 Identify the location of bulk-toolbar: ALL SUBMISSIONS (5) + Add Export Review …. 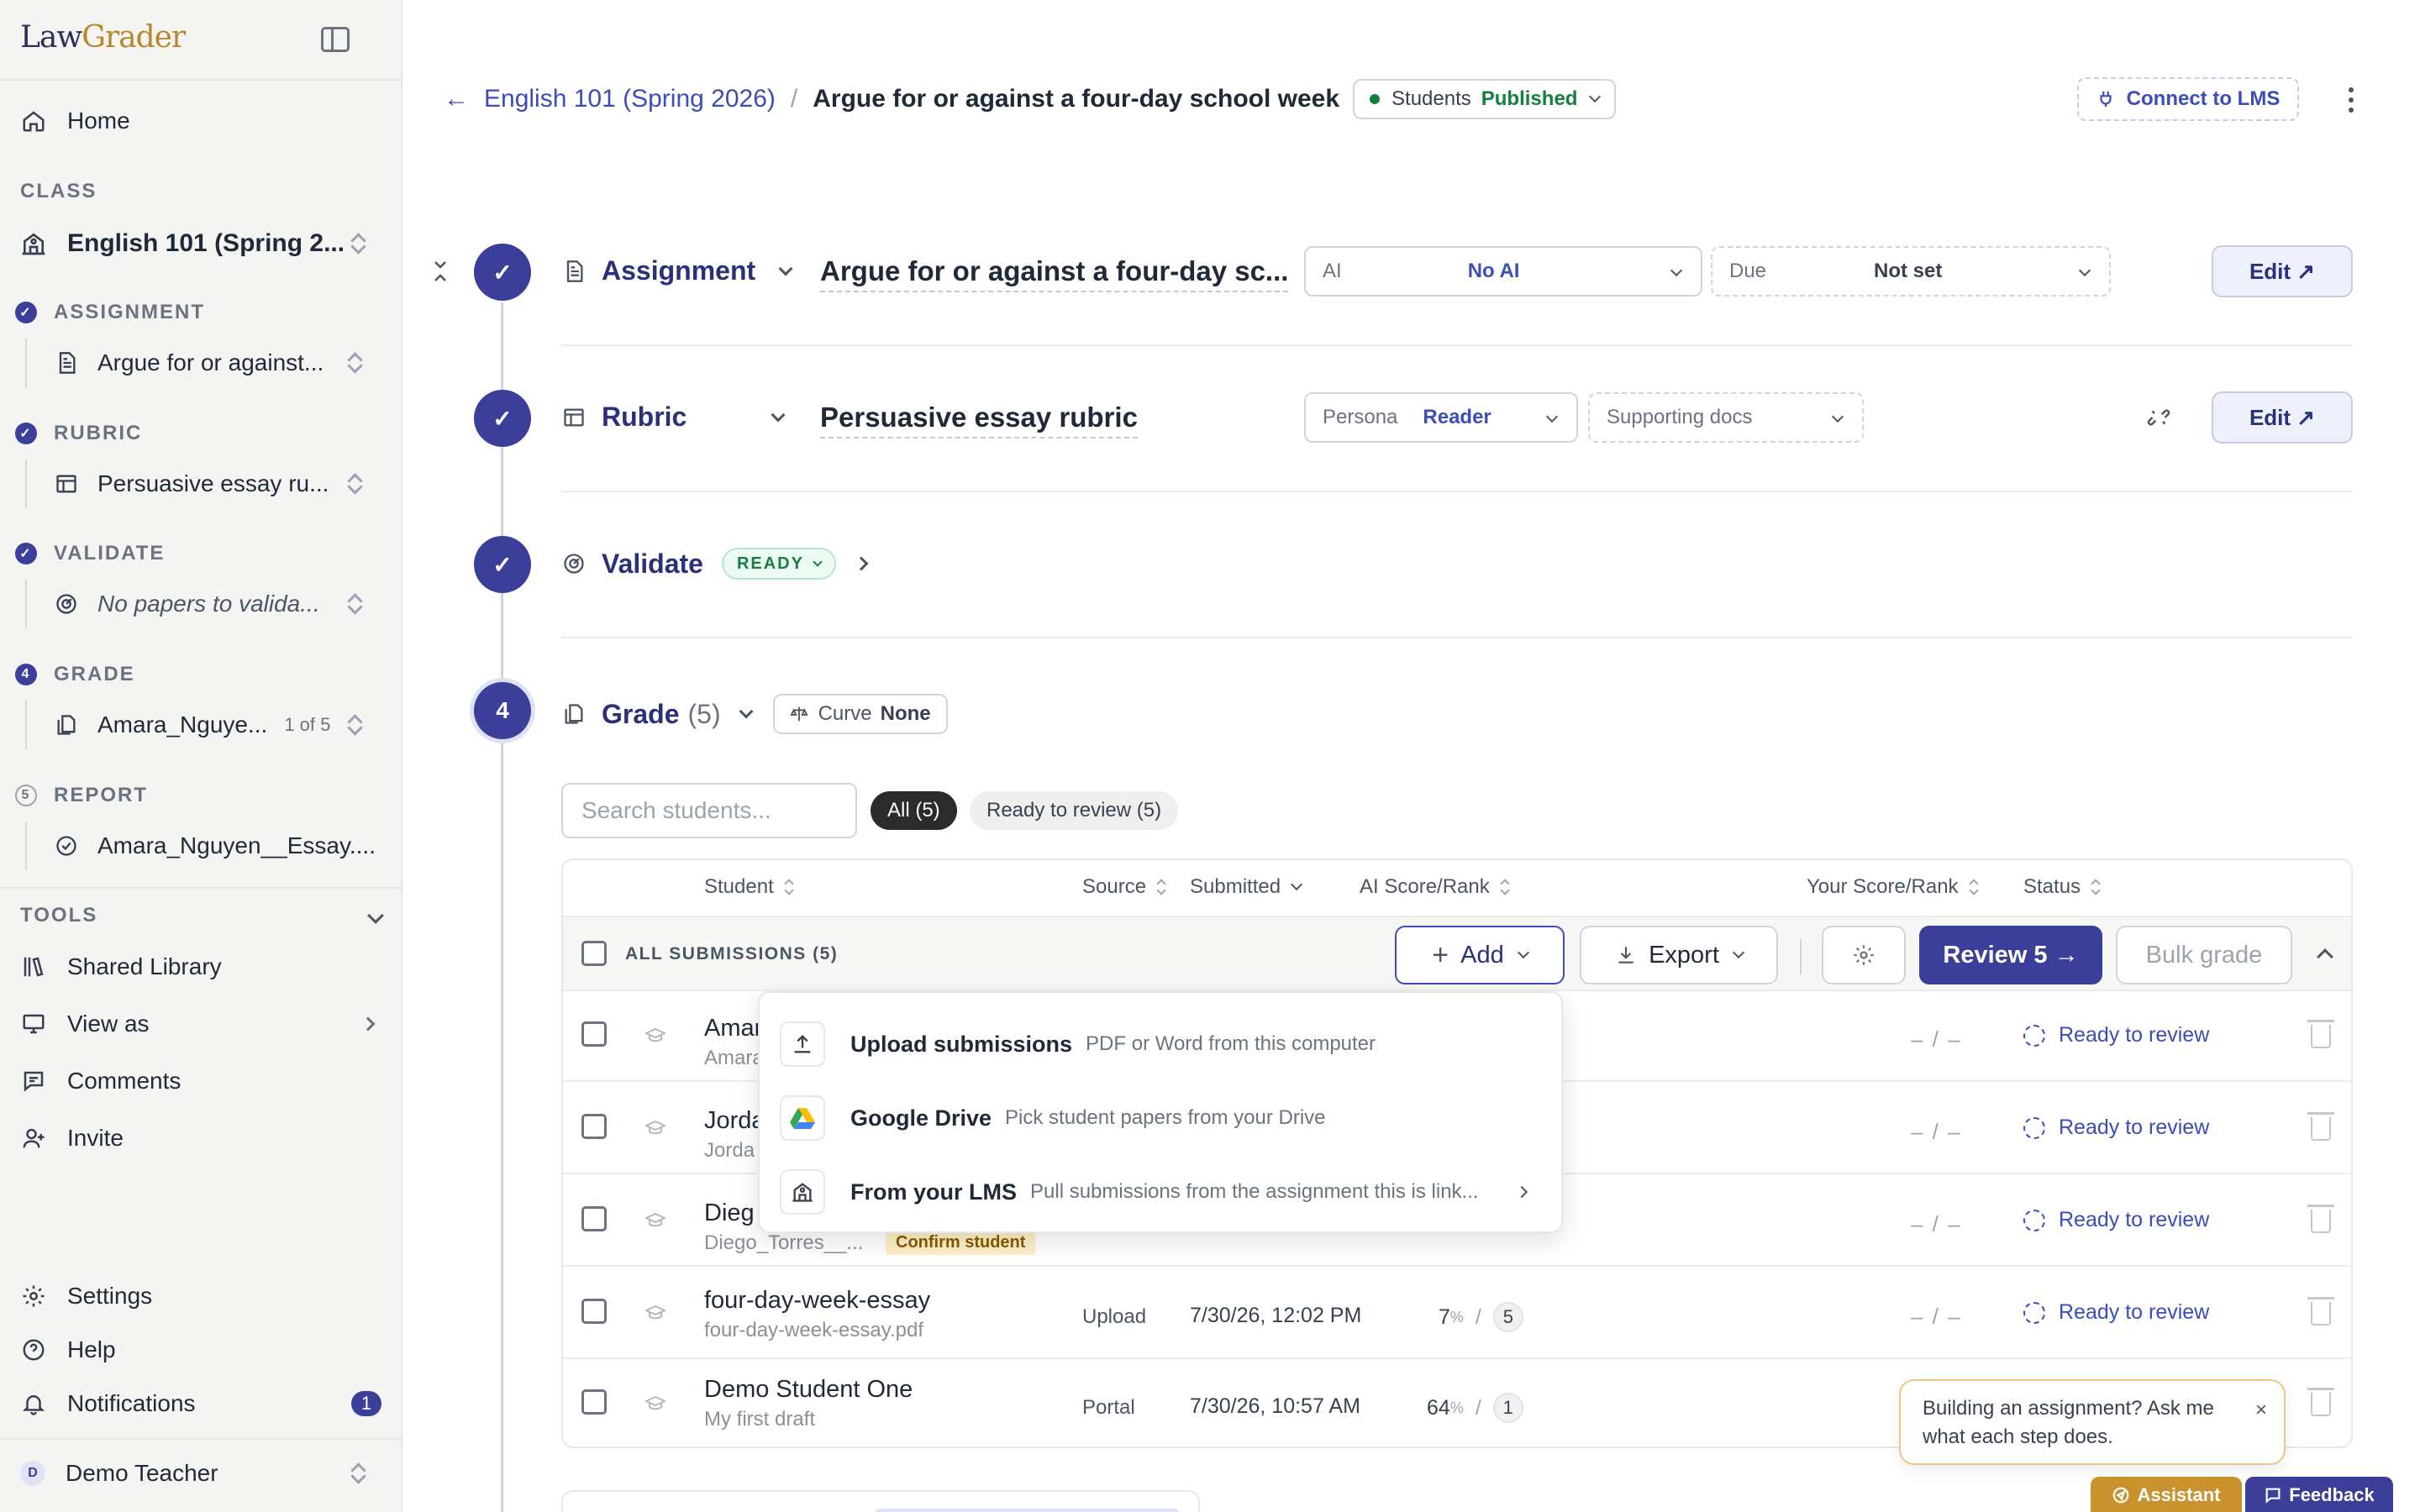
(1457, 953).